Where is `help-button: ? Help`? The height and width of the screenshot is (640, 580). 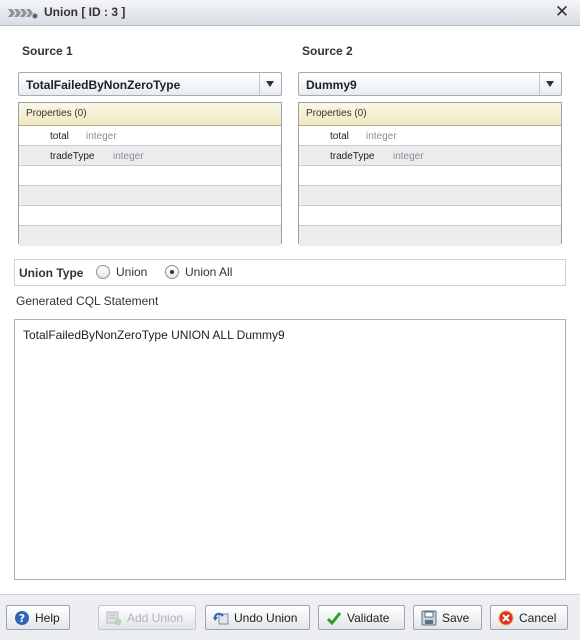
help-button: ? Help is located at coordinates (38, 617).